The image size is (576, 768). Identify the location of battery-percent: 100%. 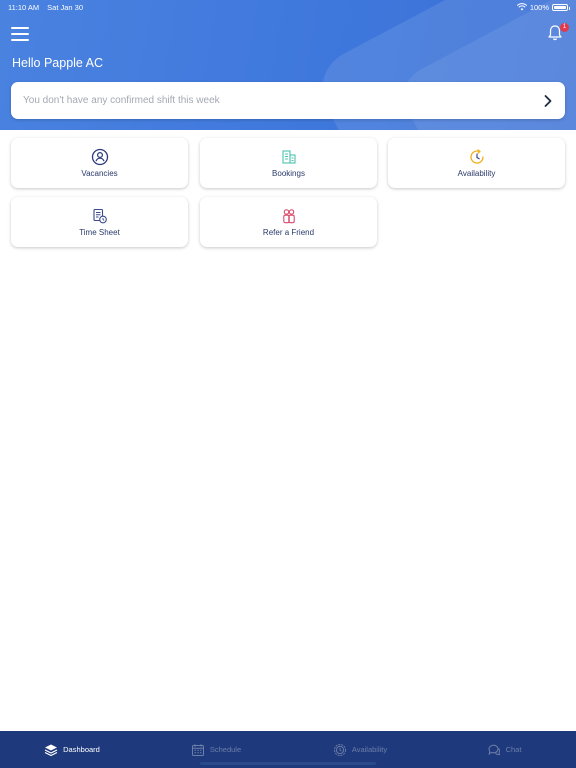
(539, 7).